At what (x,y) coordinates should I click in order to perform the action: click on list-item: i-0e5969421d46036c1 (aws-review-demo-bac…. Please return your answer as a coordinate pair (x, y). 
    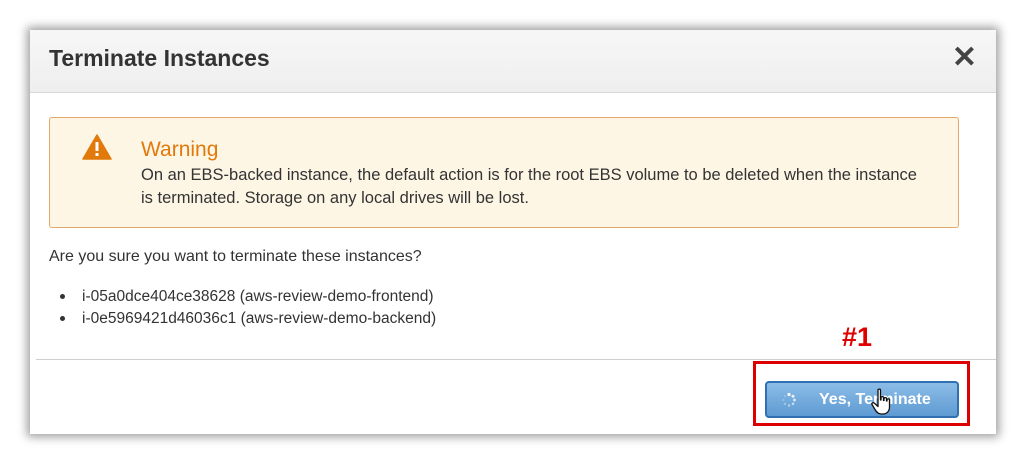
    Looking at the image, I should click on (248, 319).